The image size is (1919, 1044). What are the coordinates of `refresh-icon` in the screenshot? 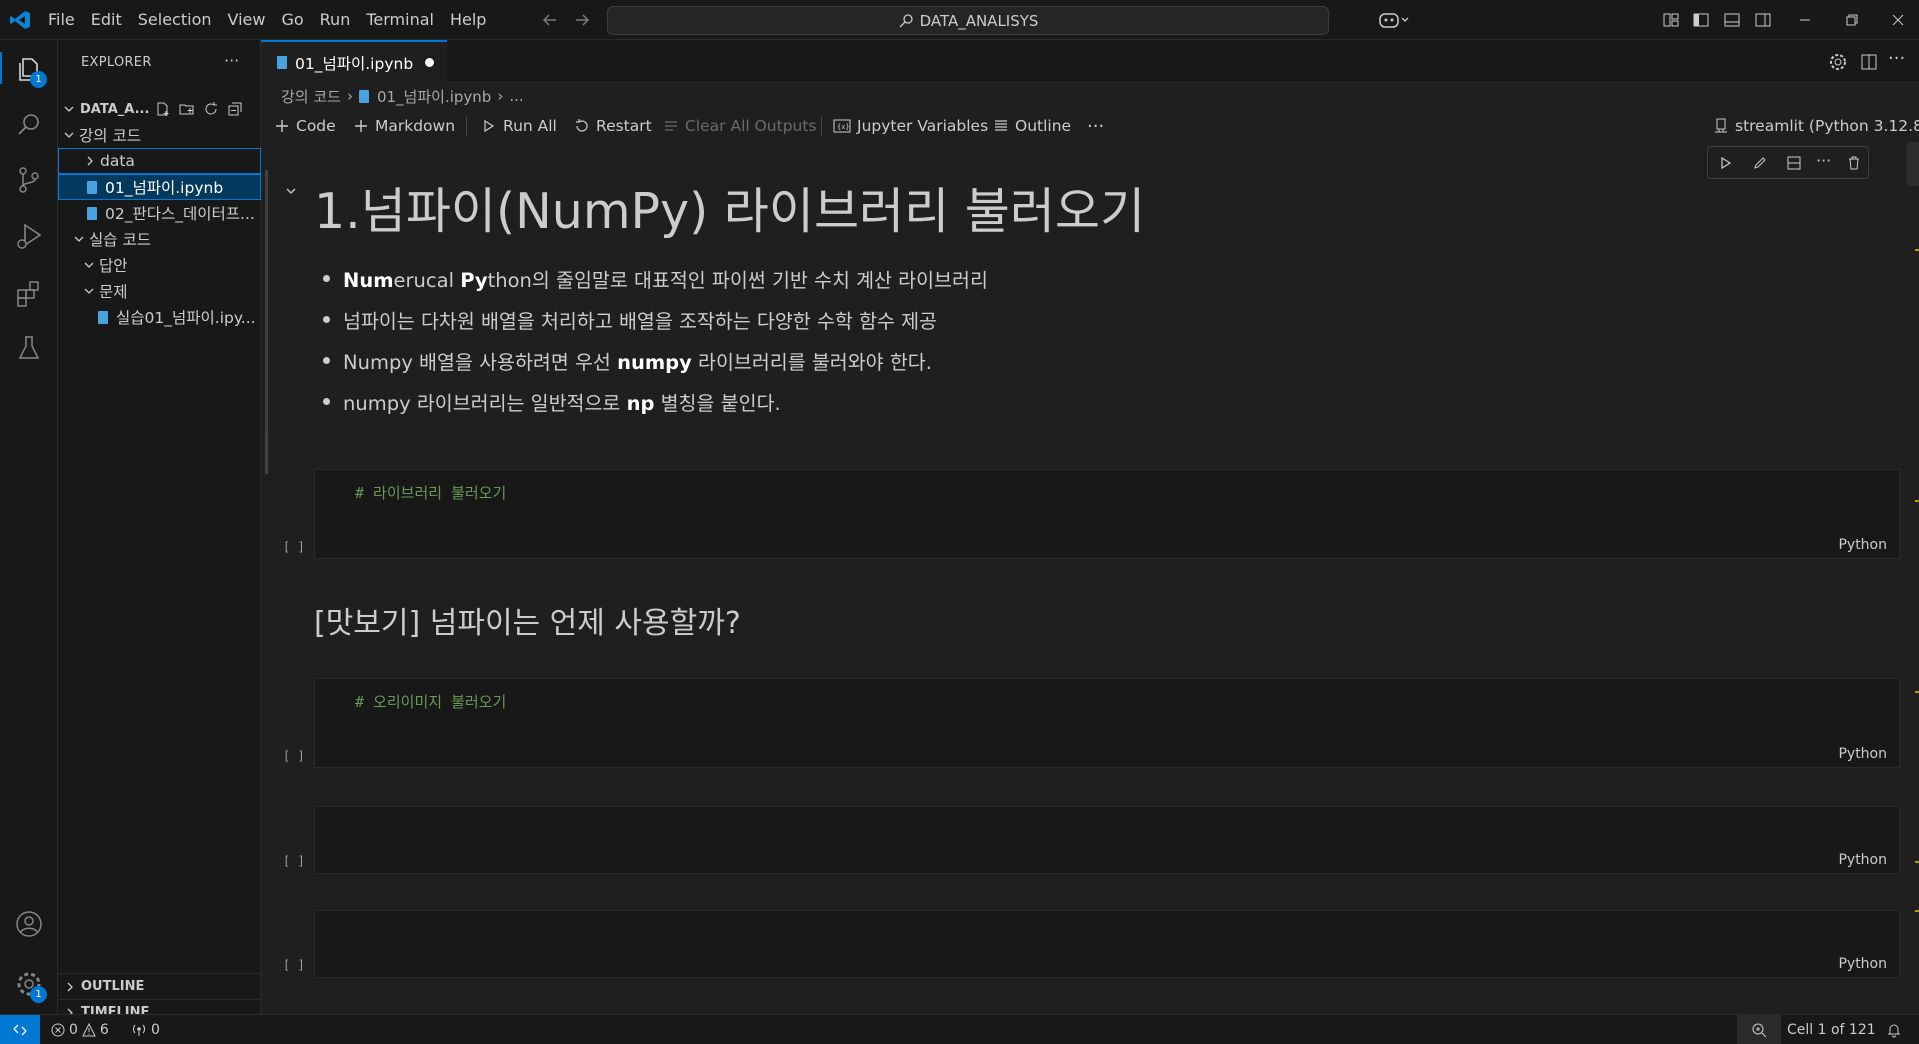 It's located at (211, 109).